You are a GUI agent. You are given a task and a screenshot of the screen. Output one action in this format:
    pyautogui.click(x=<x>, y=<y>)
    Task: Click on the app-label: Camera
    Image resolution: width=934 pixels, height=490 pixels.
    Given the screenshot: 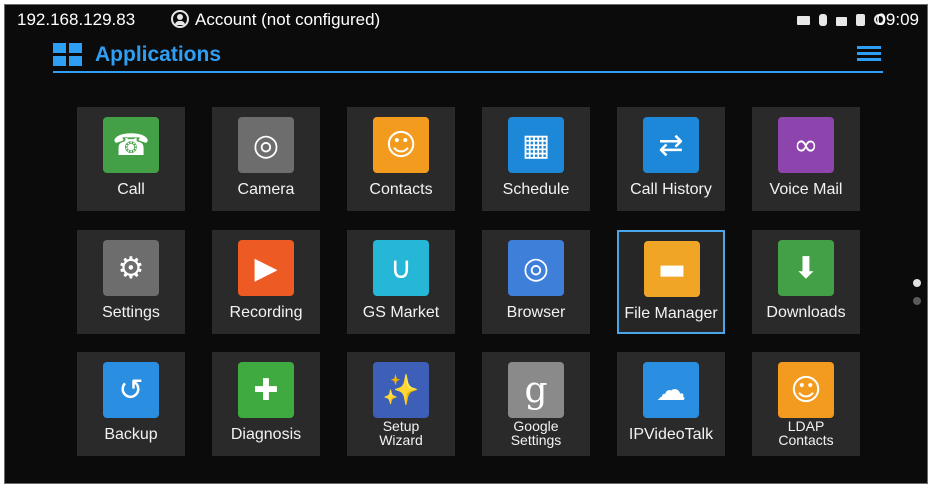 What is the action you would take?
    pyautogui.click(x=266, y=189)
    